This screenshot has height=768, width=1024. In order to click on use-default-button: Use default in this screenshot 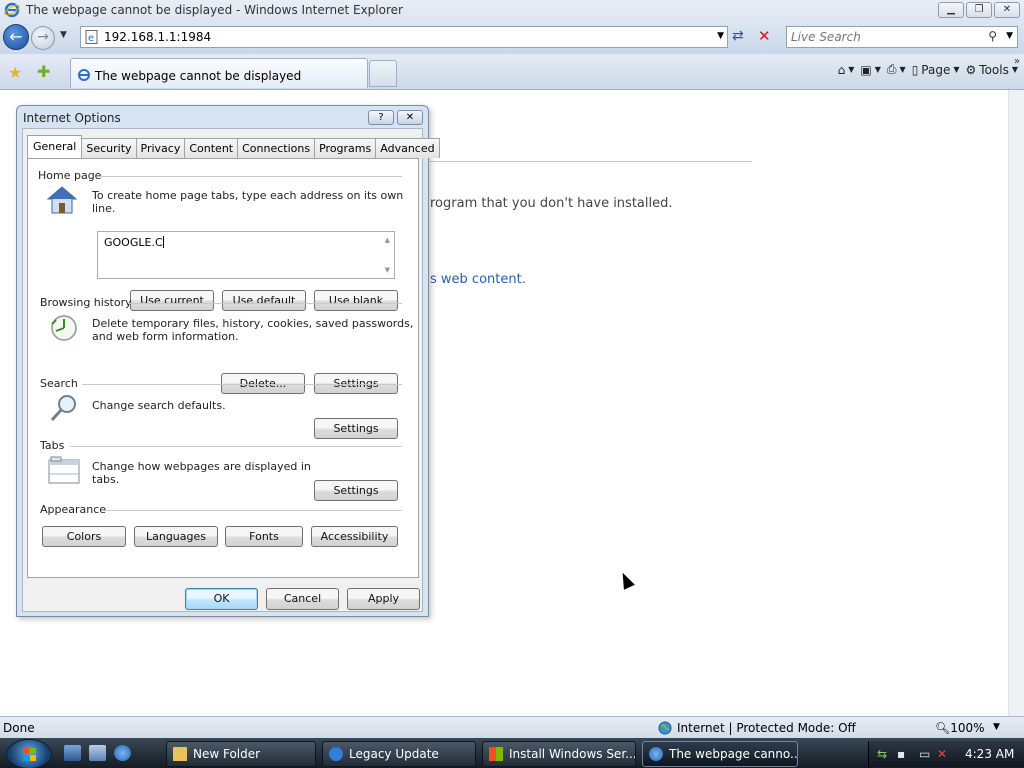, I will do `click(264, 300)`.